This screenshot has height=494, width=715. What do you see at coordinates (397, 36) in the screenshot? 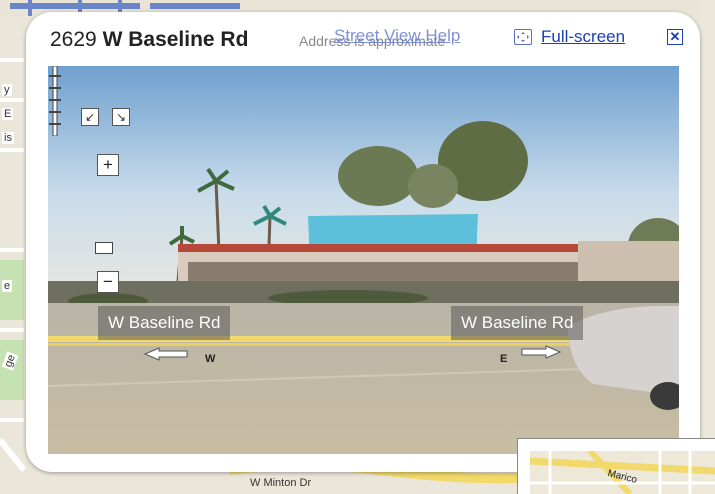
I see `street-view-help-link: Street View Help` at bounding box center [397, 36].